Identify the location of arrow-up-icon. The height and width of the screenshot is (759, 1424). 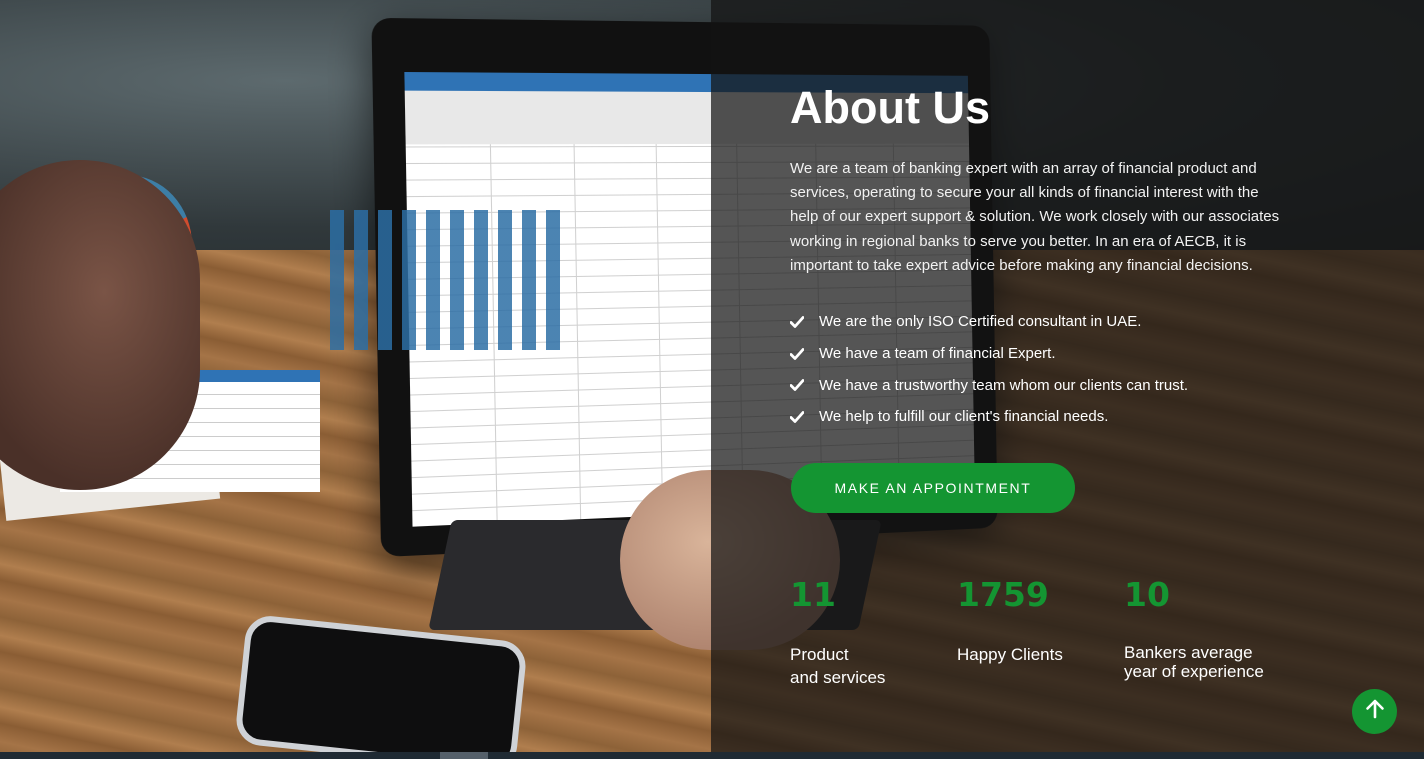
(1375, 711).